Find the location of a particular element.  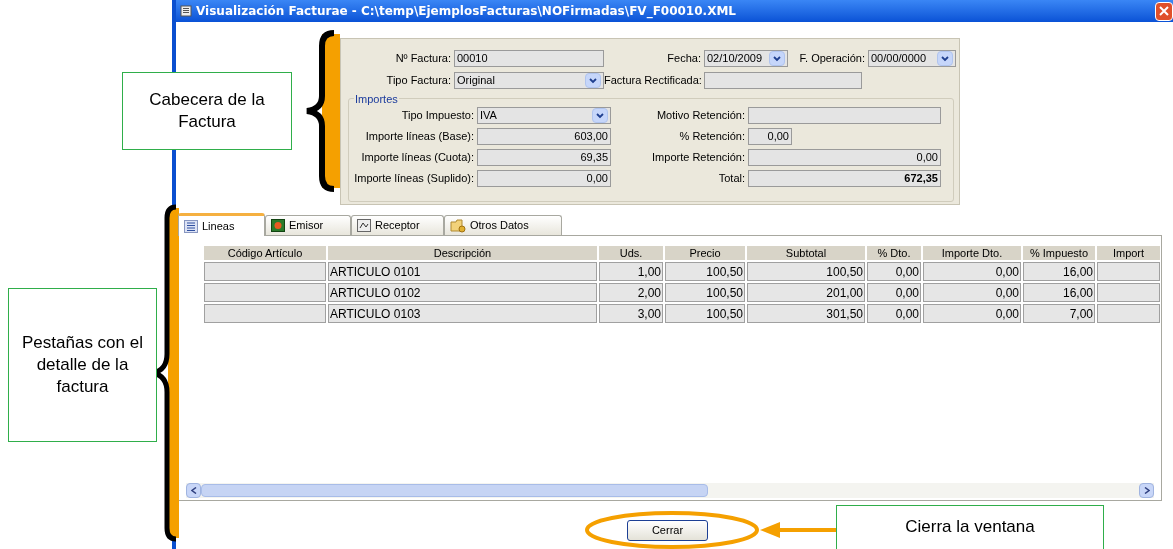

field-label: Fecha: is located at coordinates (684, 59).